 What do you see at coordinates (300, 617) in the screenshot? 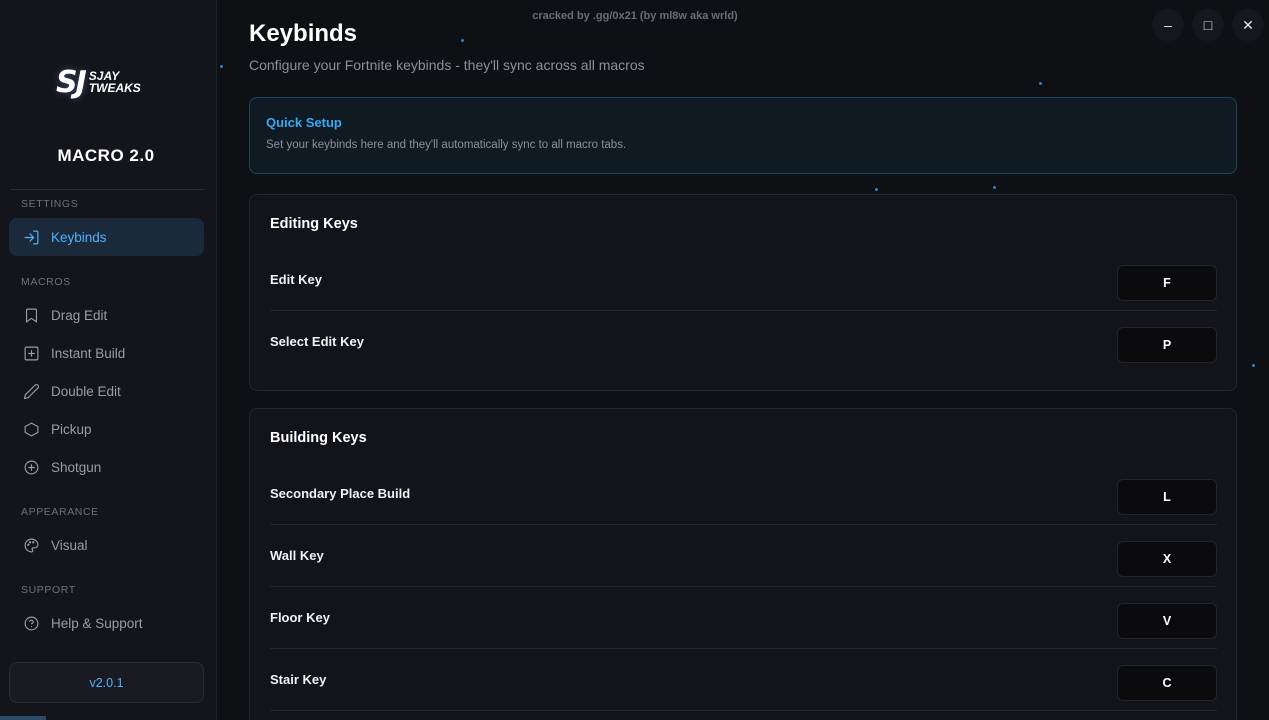
I see `keybind-label: Floor Key` at bounding box center [300, 617].